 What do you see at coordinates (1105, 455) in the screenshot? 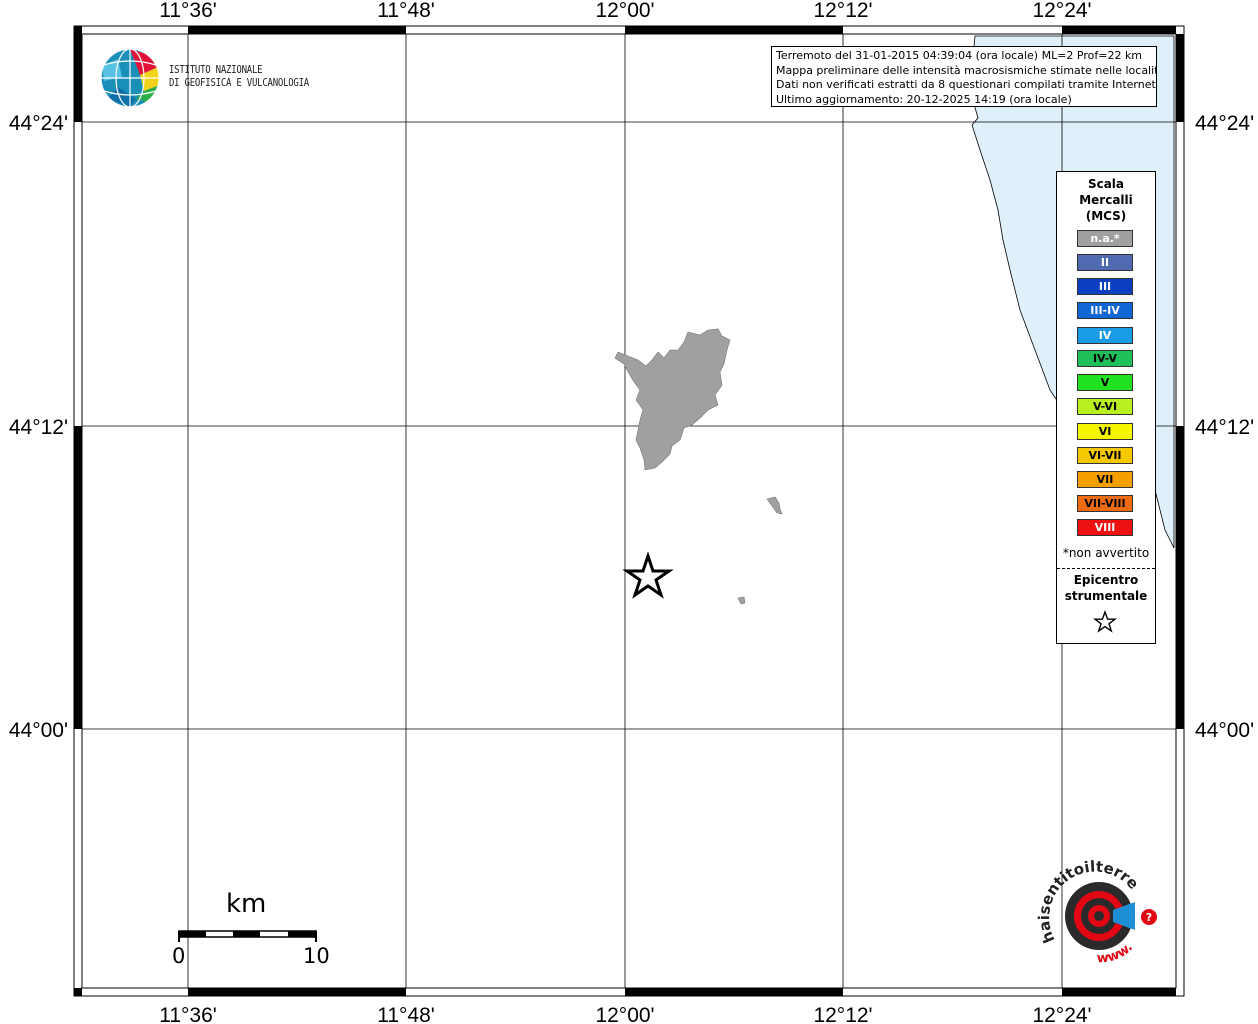
I see `legend-swatch-vi-vii: VI-VII` at bounding box center [1105, 455].